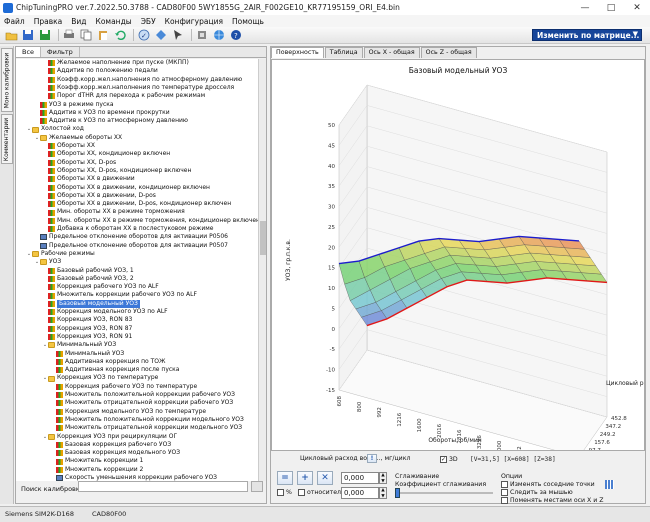  What do you see at coordinates (88, 279) in the screenshot?
I see `tree-item: Базовый рабочий УОЗ, 2` at bounding box center [88, 279].